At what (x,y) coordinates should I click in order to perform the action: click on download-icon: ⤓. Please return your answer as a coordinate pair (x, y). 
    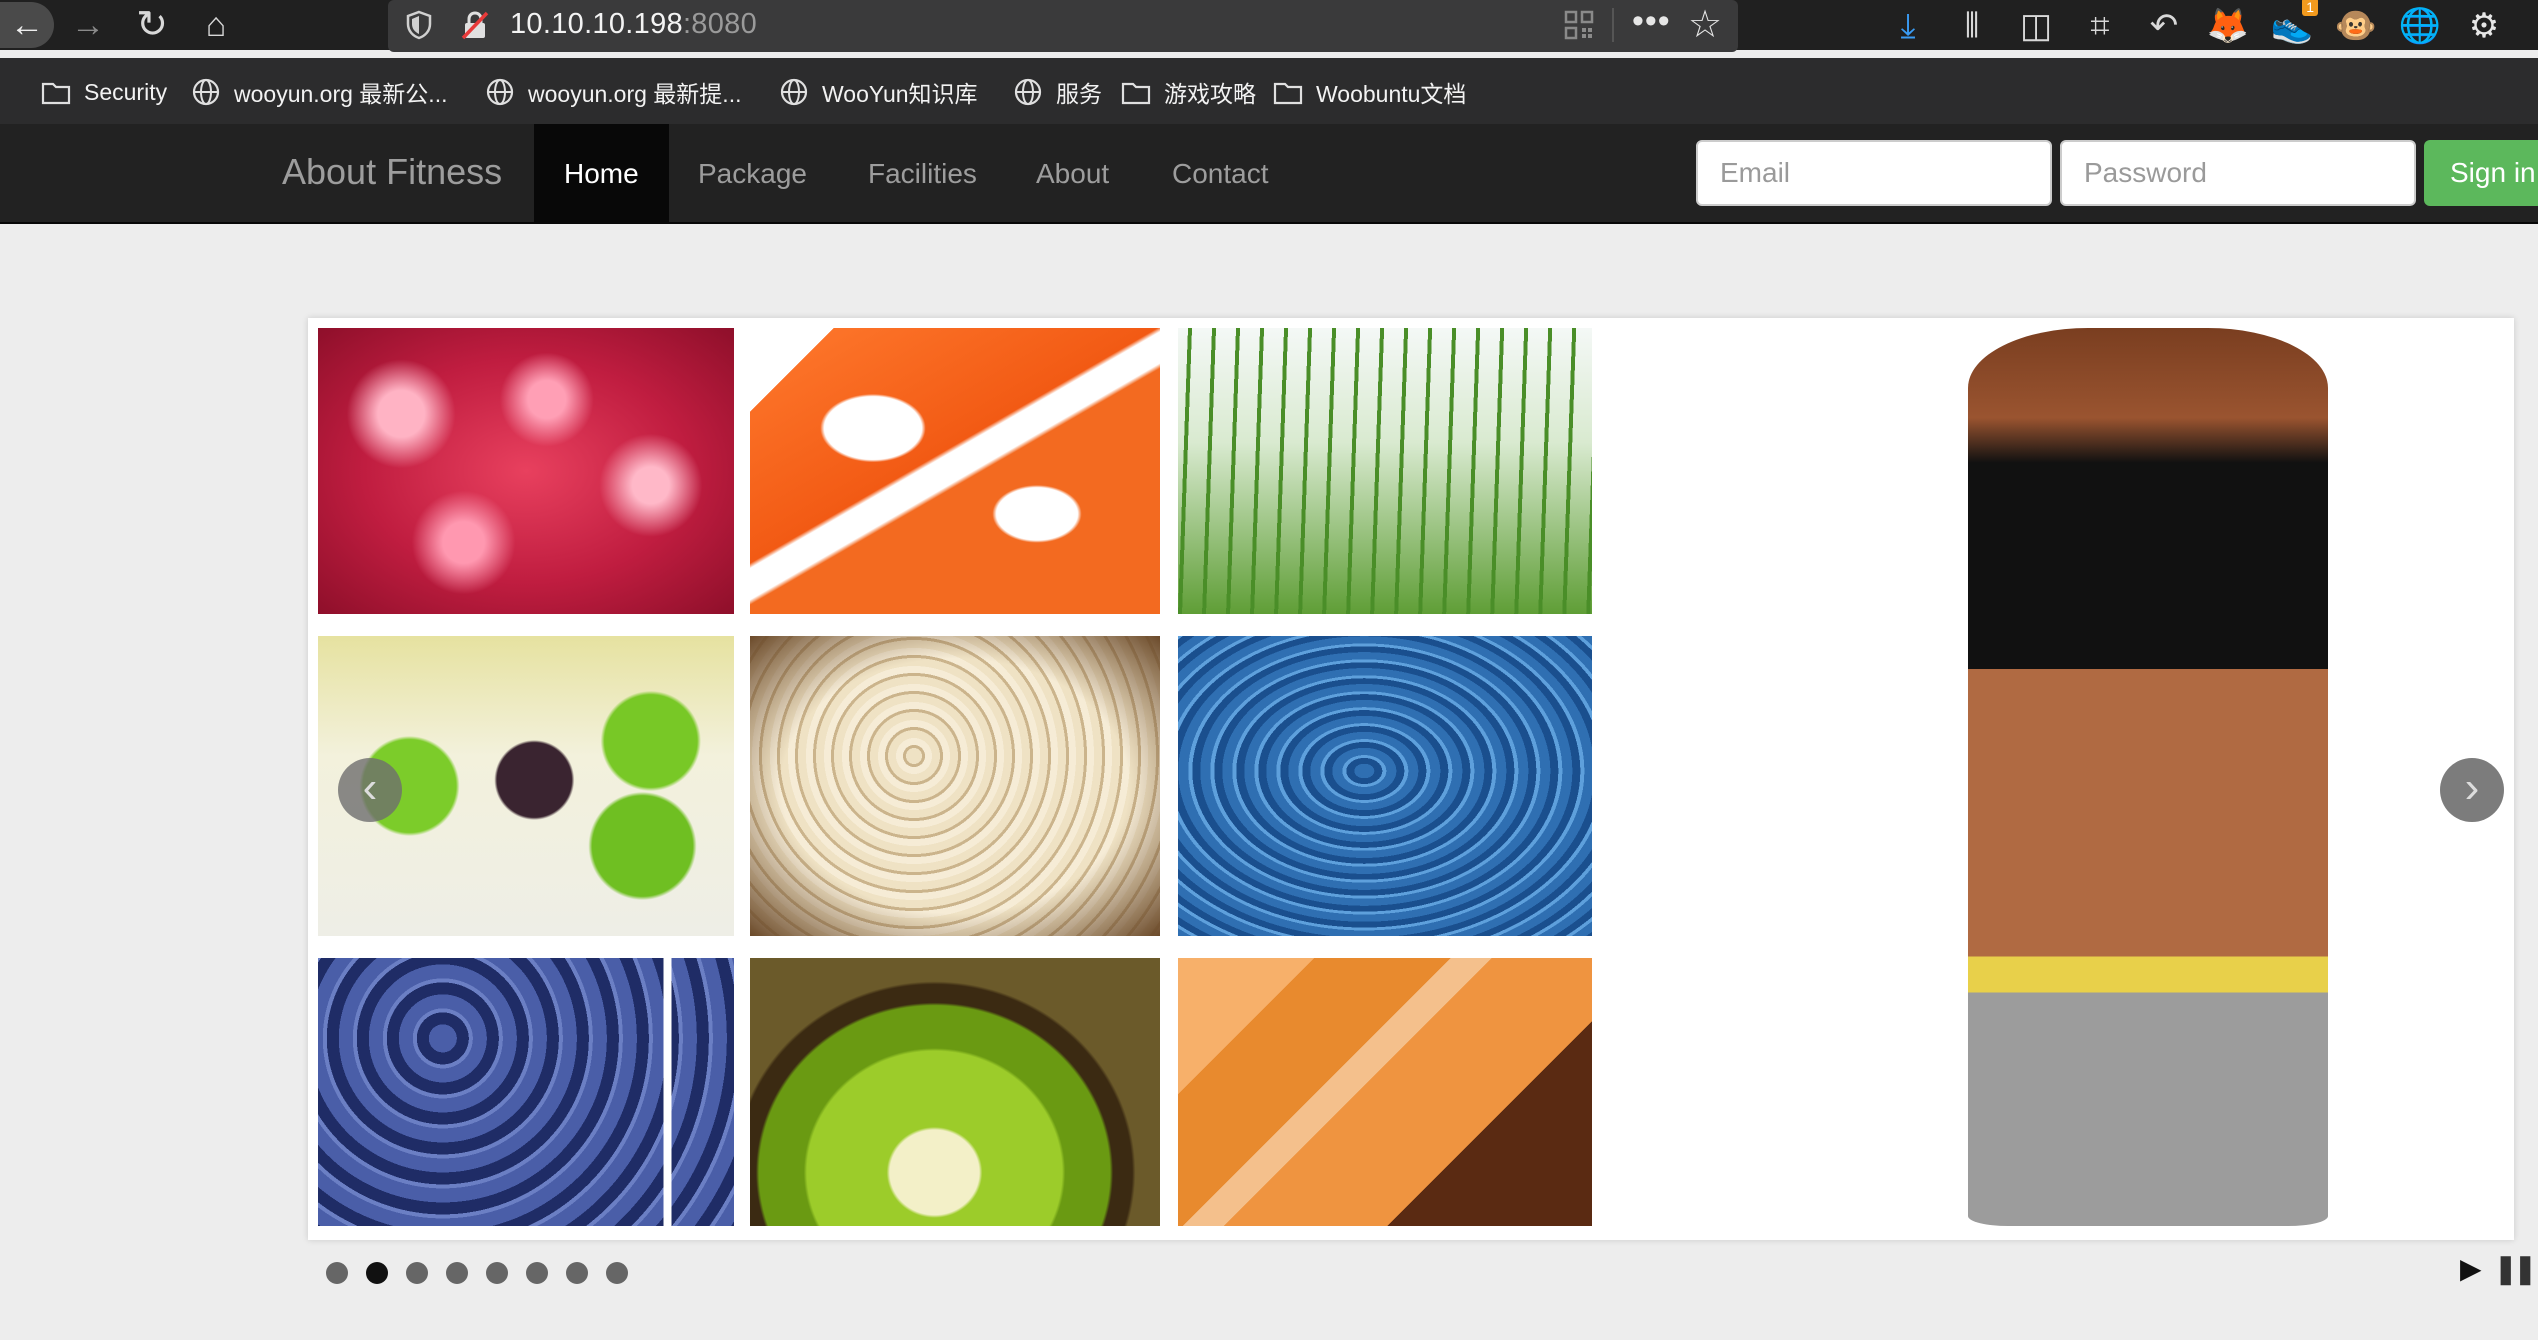
    Looking at the image, I should click on (1908, 26).